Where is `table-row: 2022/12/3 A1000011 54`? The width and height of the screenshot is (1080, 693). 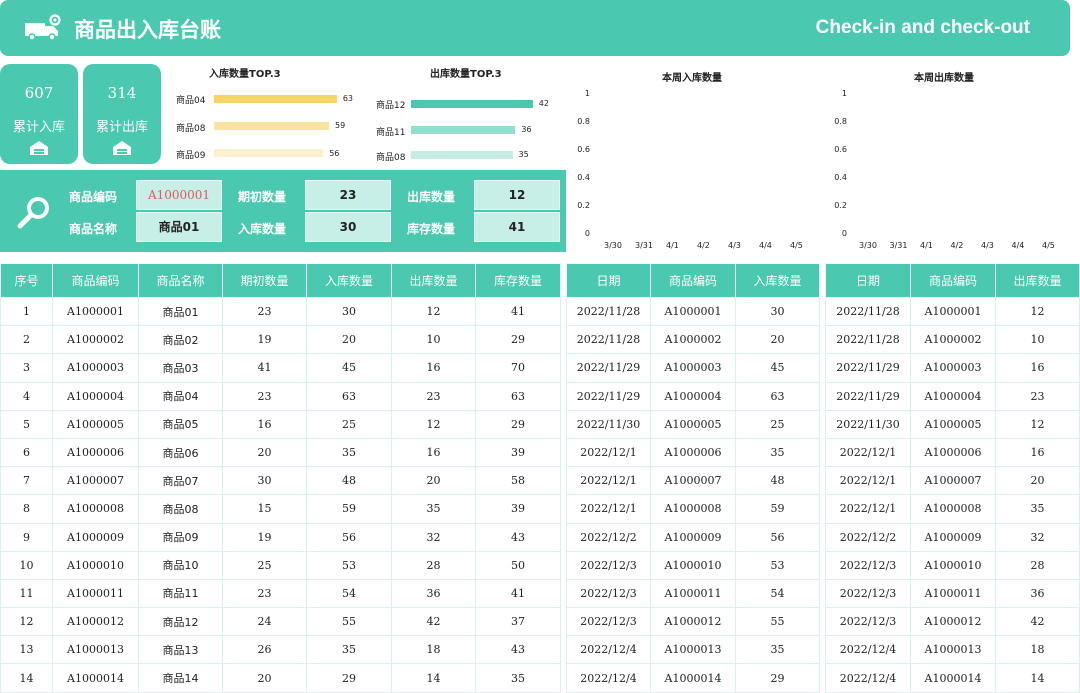
table-row: 2022/12/3 A1000011 54 is located at coordinates (693, 593).